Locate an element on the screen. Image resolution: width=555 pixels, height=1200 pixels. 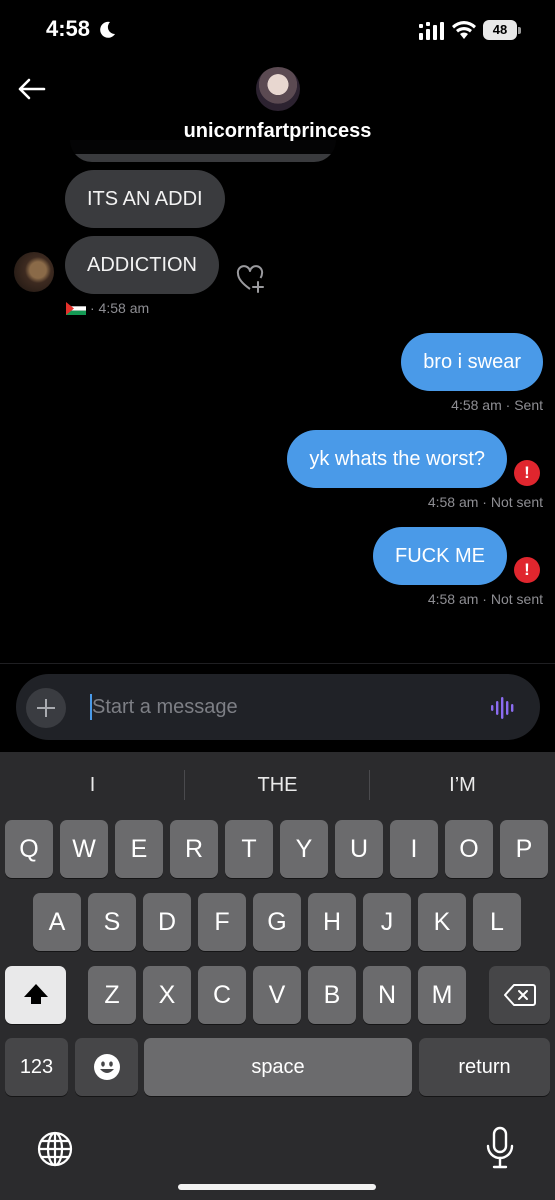
conversation-header: unicornfartprincess is located at coordinates (277, 108).